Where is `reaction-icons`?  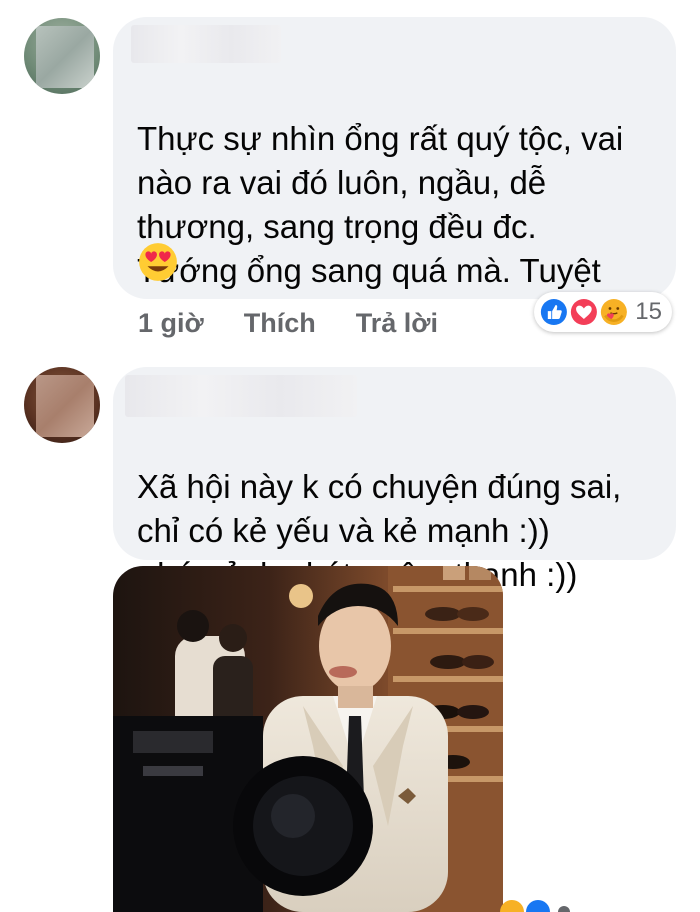 reaction-icons is located at coordinates (535, 906).